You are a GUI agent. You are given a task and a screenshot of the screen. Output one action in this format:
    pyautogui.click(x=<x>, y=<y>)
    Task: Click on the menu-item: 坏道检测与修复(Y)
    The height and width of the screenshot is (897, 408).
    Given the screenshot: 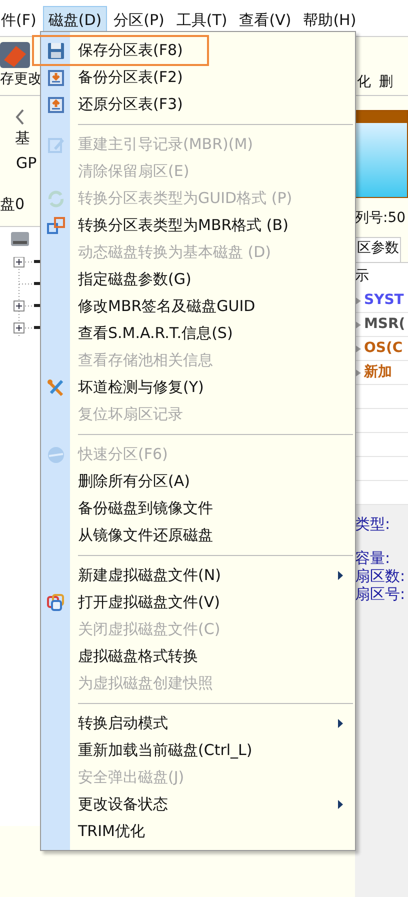 What is the action you would take?
    pyautogui.click(x=198, y=387)
    